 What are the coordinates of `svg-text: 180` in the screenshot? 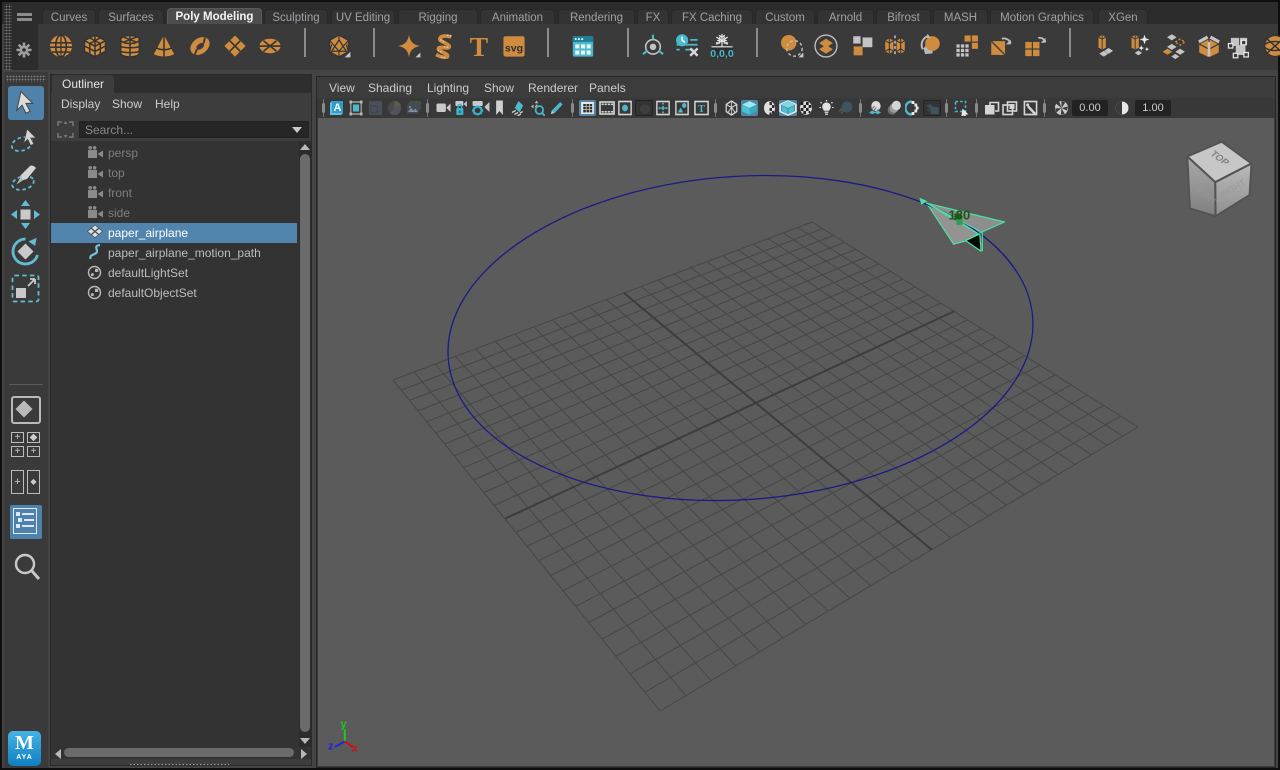 It's located at (960, 215).